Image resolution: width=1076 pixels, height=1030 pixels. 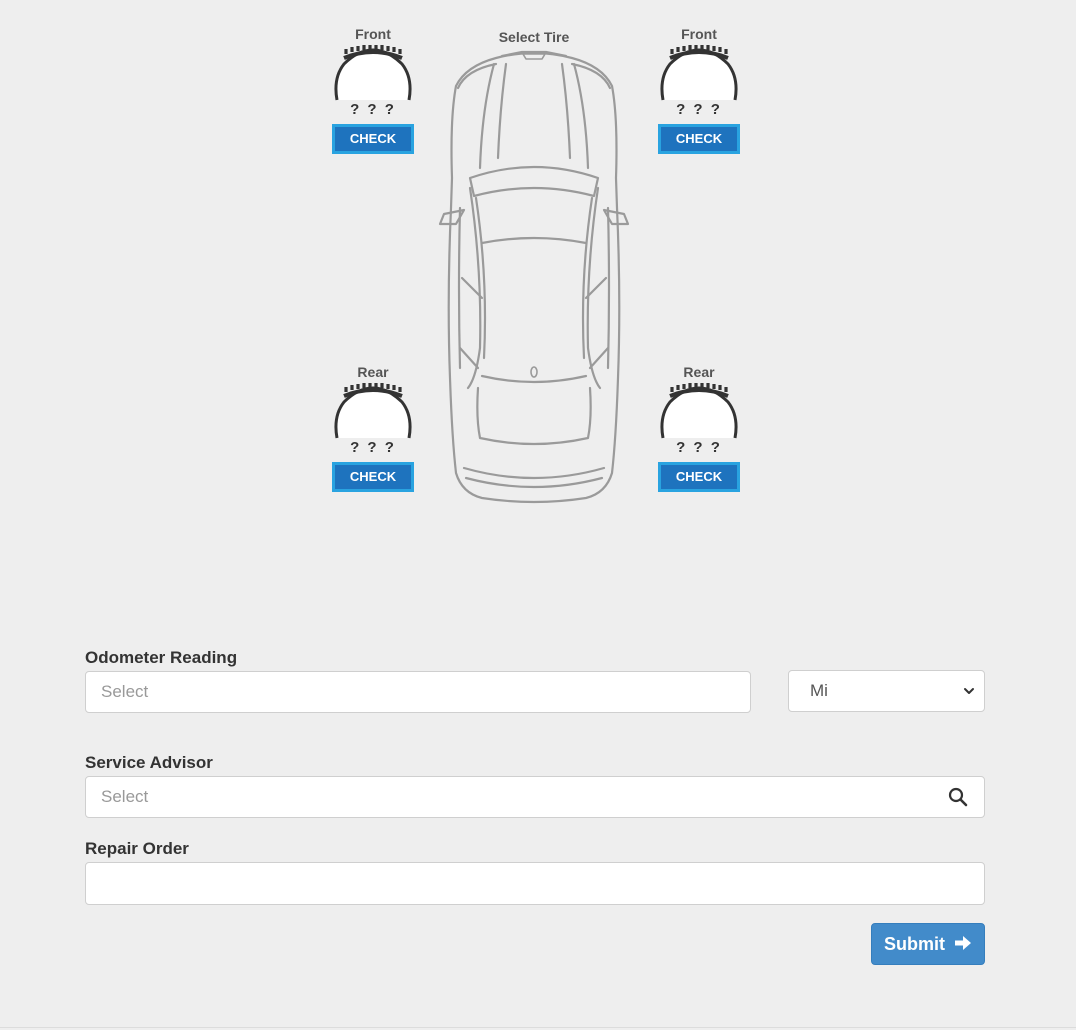 What do you see at coordinates (125, 691) in the screenshot?
I see `odometer-placeholder: Select` at bounding box center [125, 691].